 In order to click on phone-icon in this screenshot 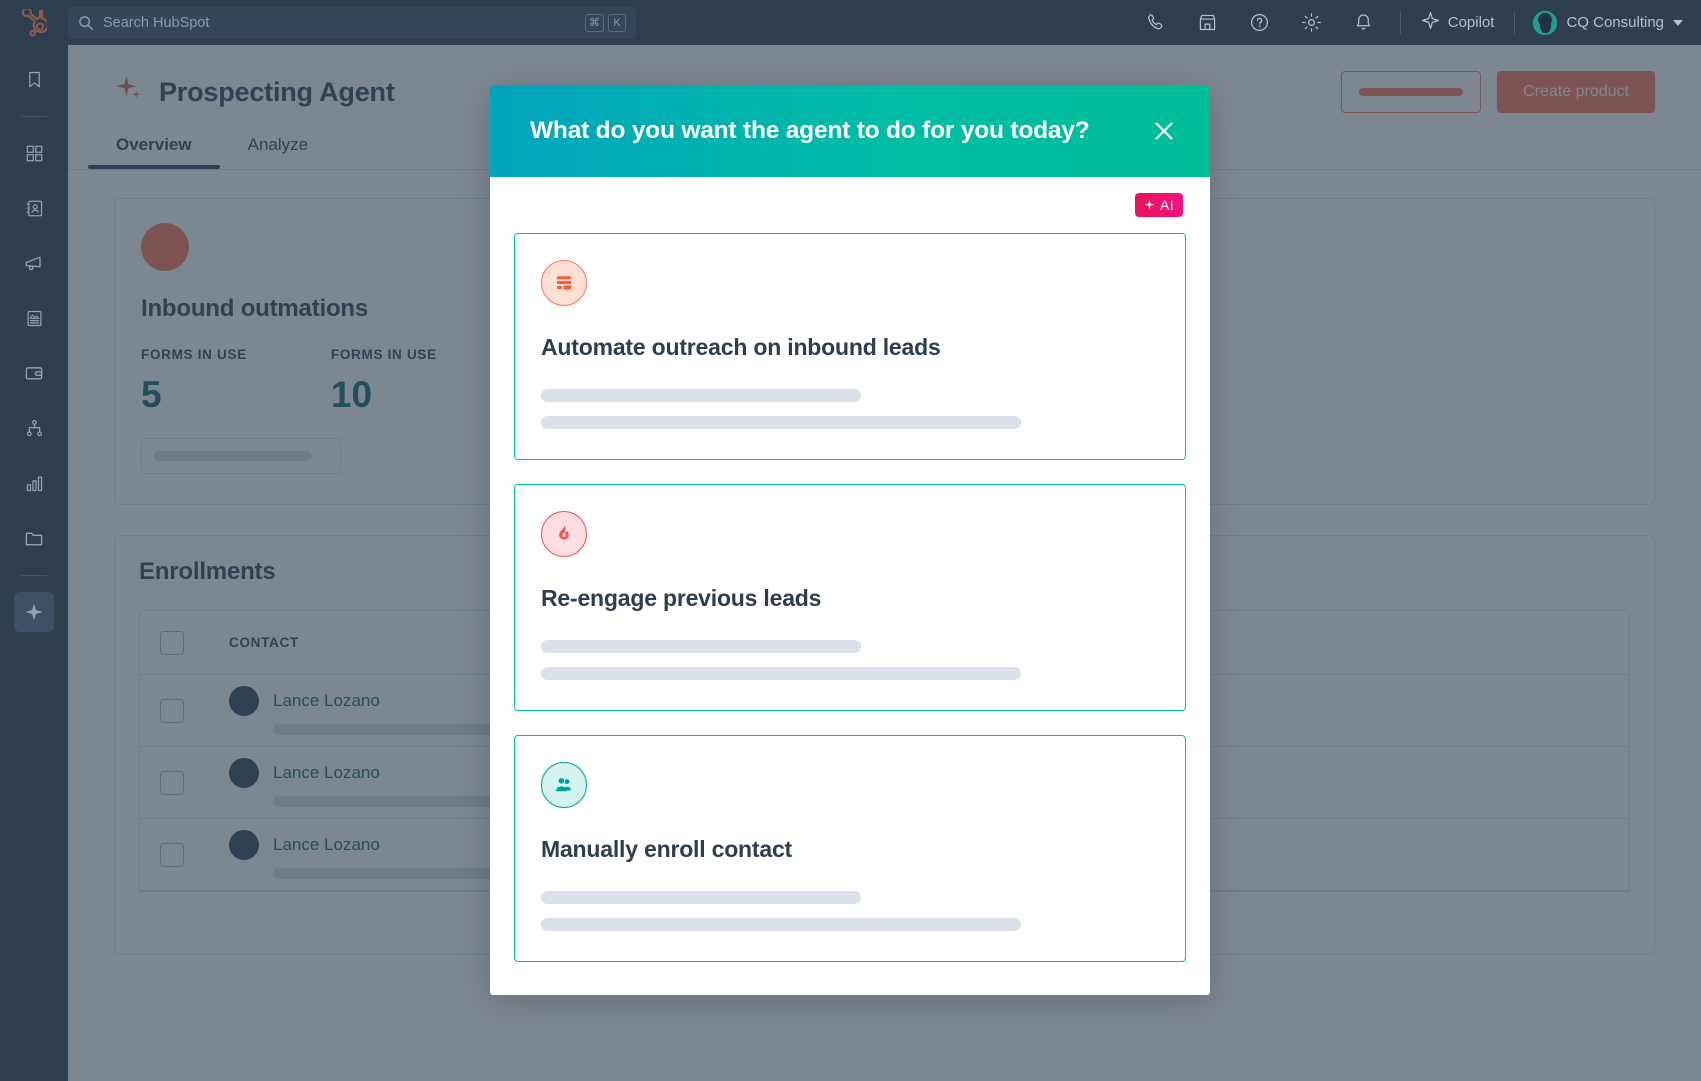, I will do `click(1156, 22)`.